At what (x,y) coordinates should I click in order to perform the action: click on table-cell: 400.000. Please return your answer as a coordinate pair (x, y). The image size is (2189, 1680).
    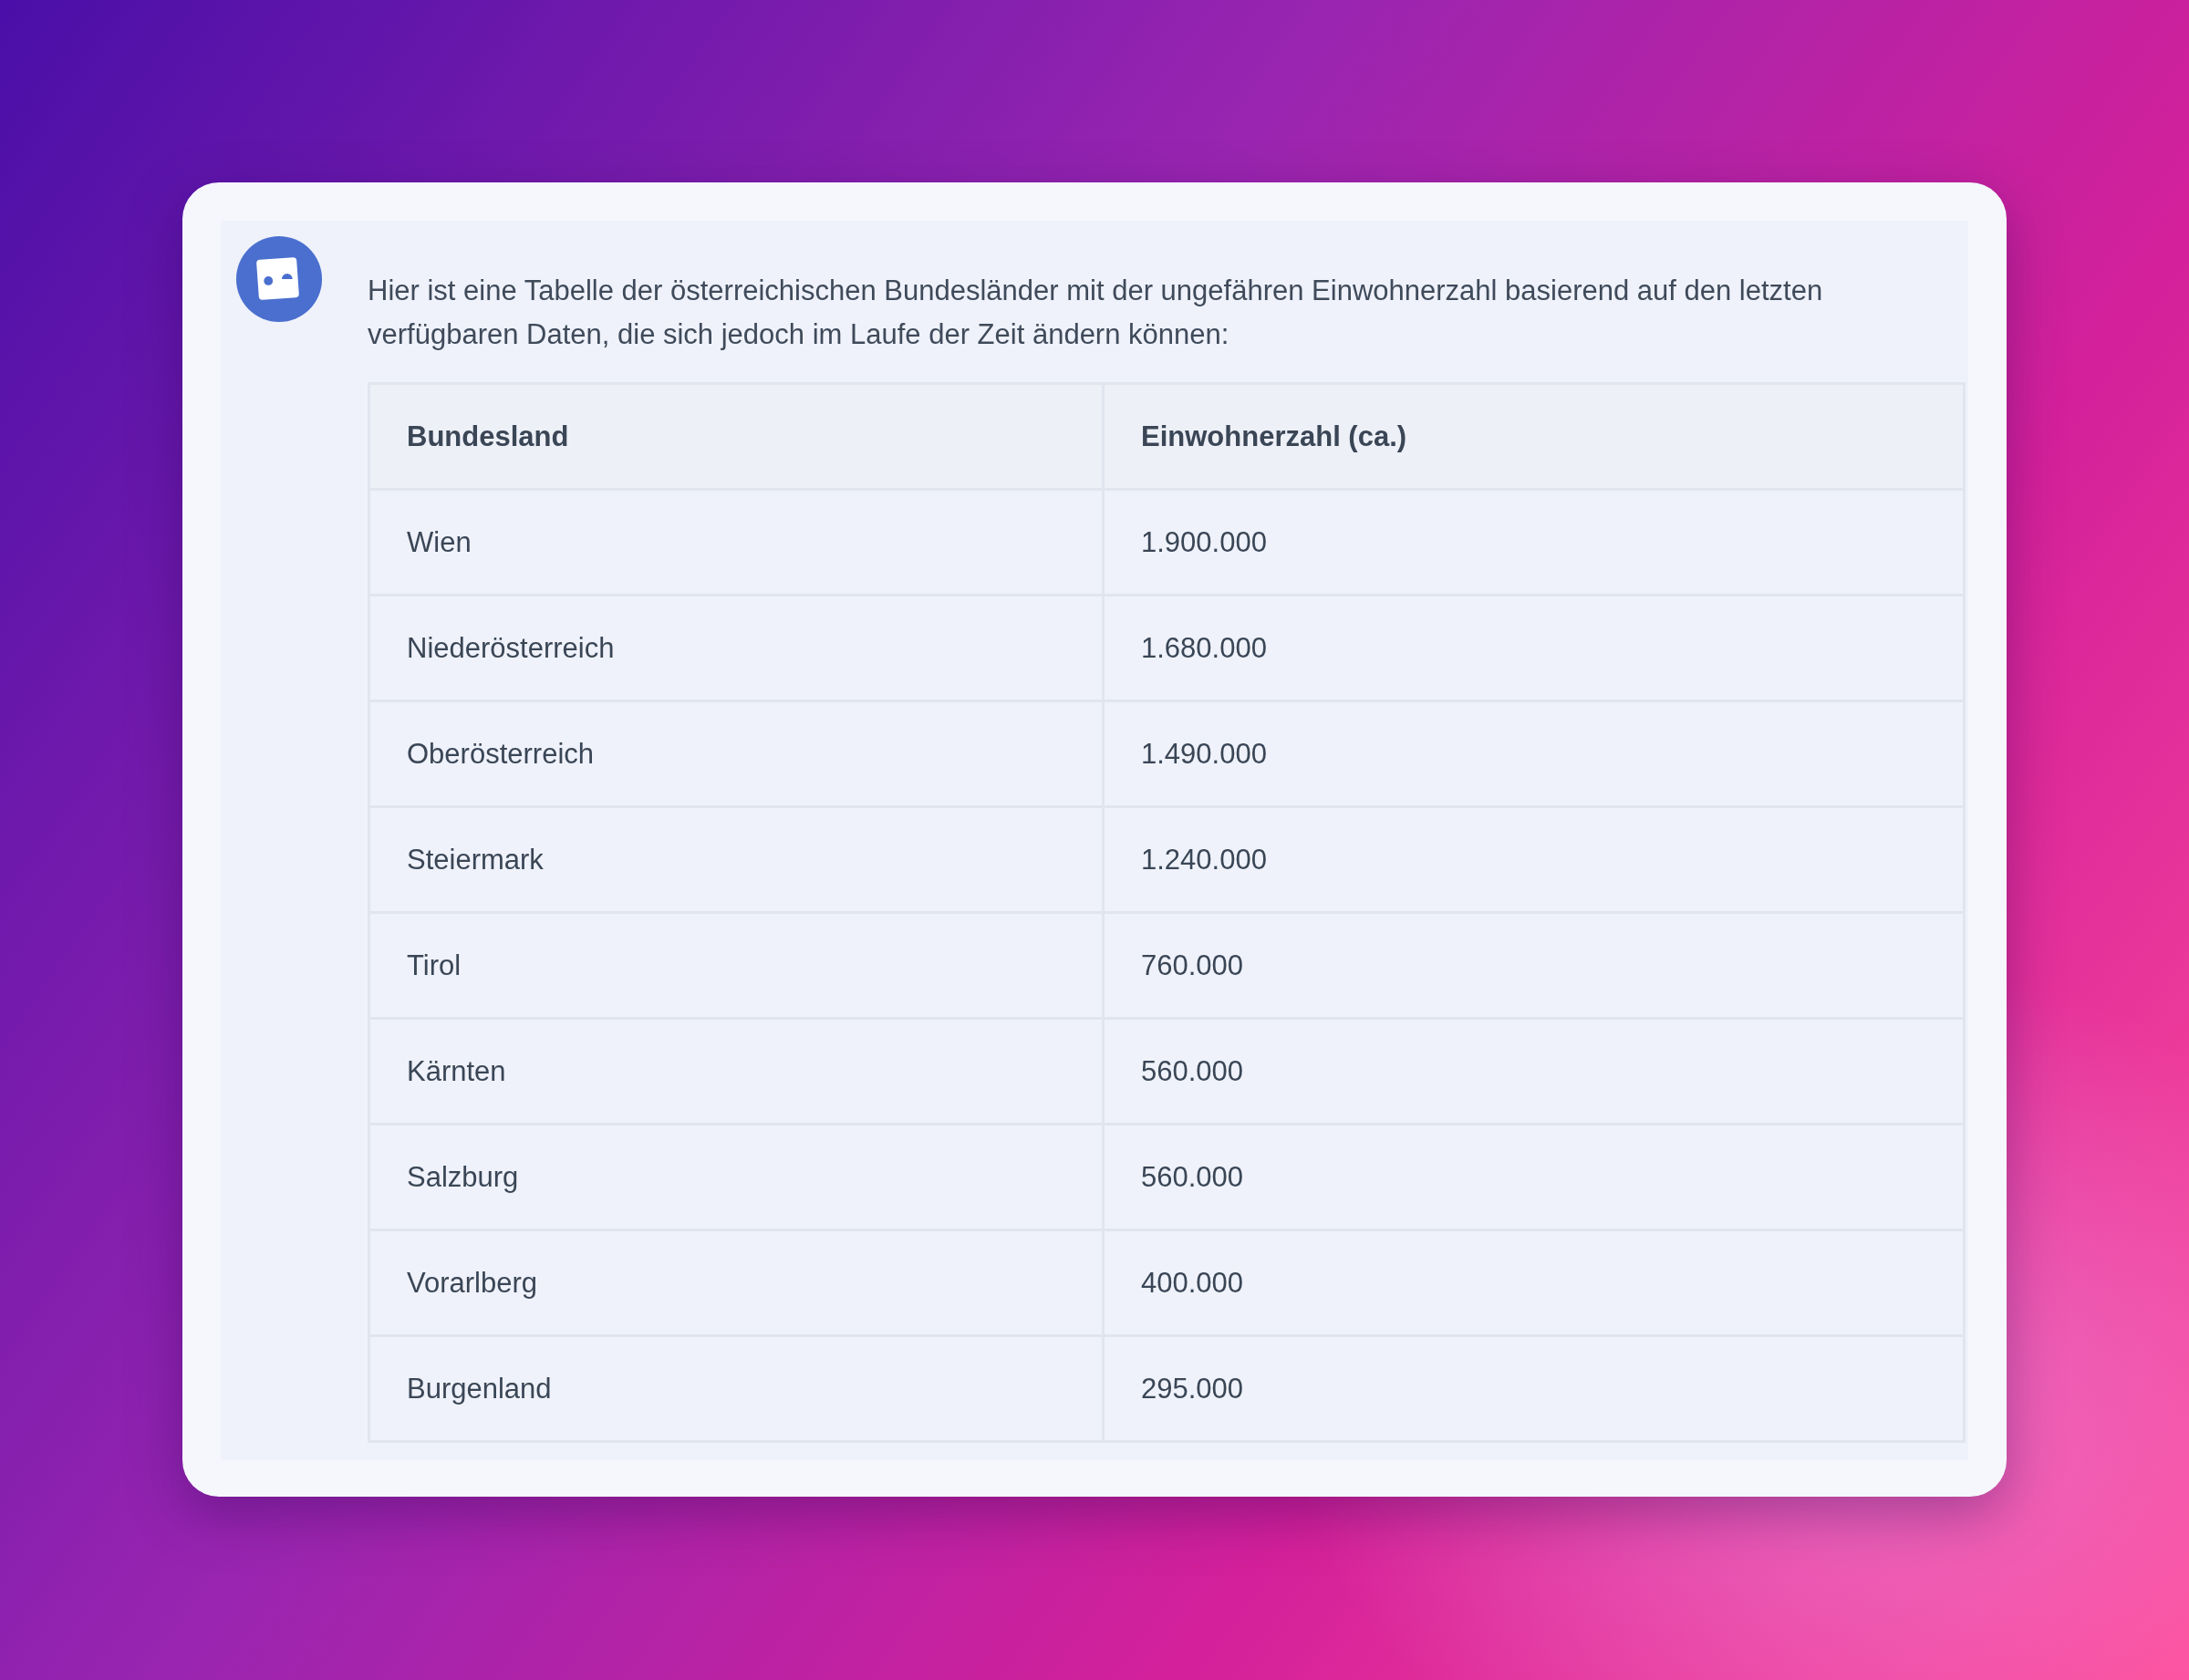
    Looking at the image, I should click on (1534, 1282).